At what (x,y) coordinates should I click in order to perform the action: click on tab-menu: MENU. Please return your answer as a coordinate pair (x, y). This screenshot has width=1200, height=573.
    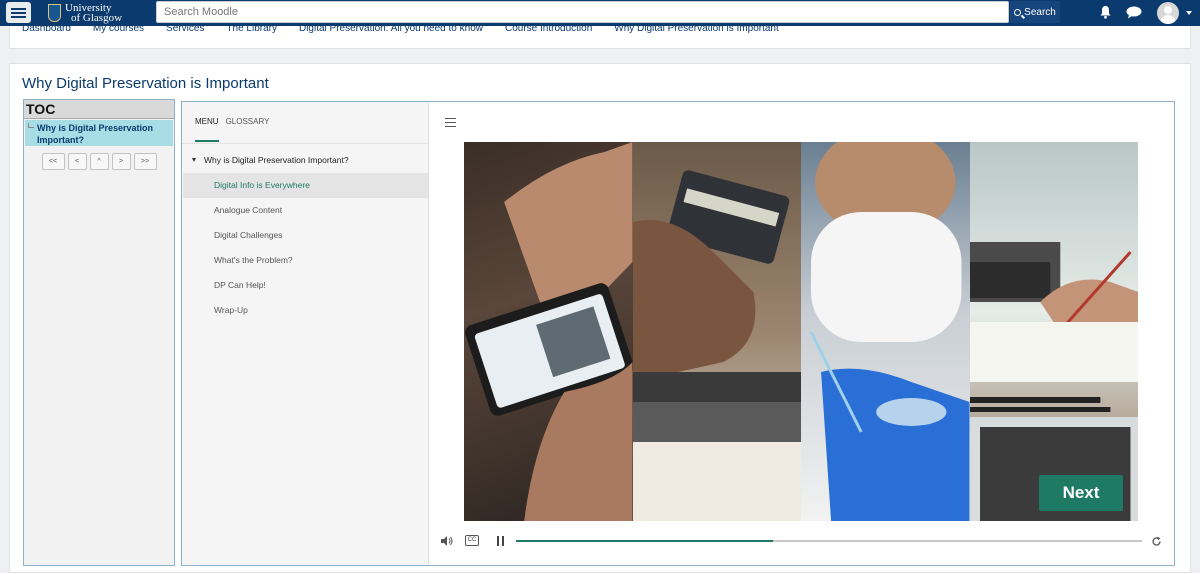
    Looking at the image, I should click on (207, 129).